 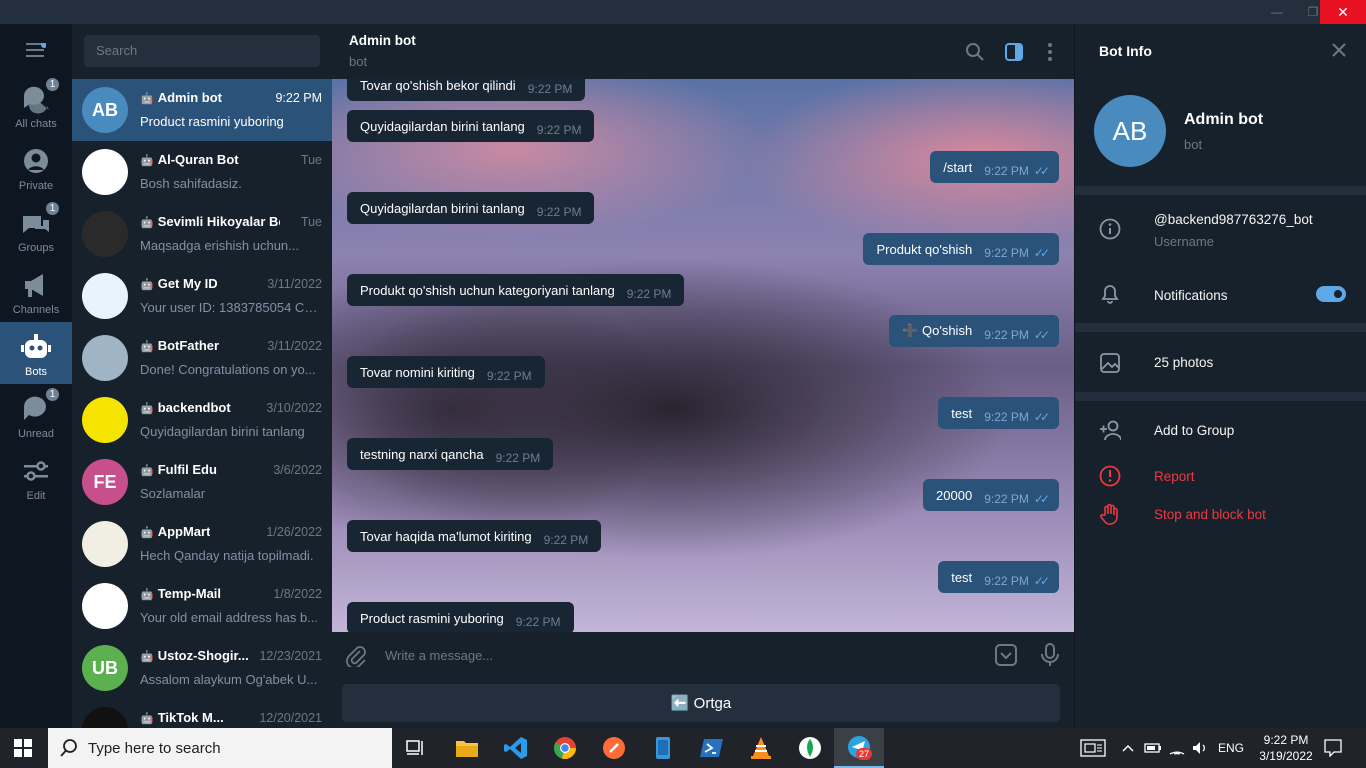 What do you see at coordinates (36, 415) in the screenshot?
I see `folder-unread: 1 Unread` at bounding box center [36, 415].